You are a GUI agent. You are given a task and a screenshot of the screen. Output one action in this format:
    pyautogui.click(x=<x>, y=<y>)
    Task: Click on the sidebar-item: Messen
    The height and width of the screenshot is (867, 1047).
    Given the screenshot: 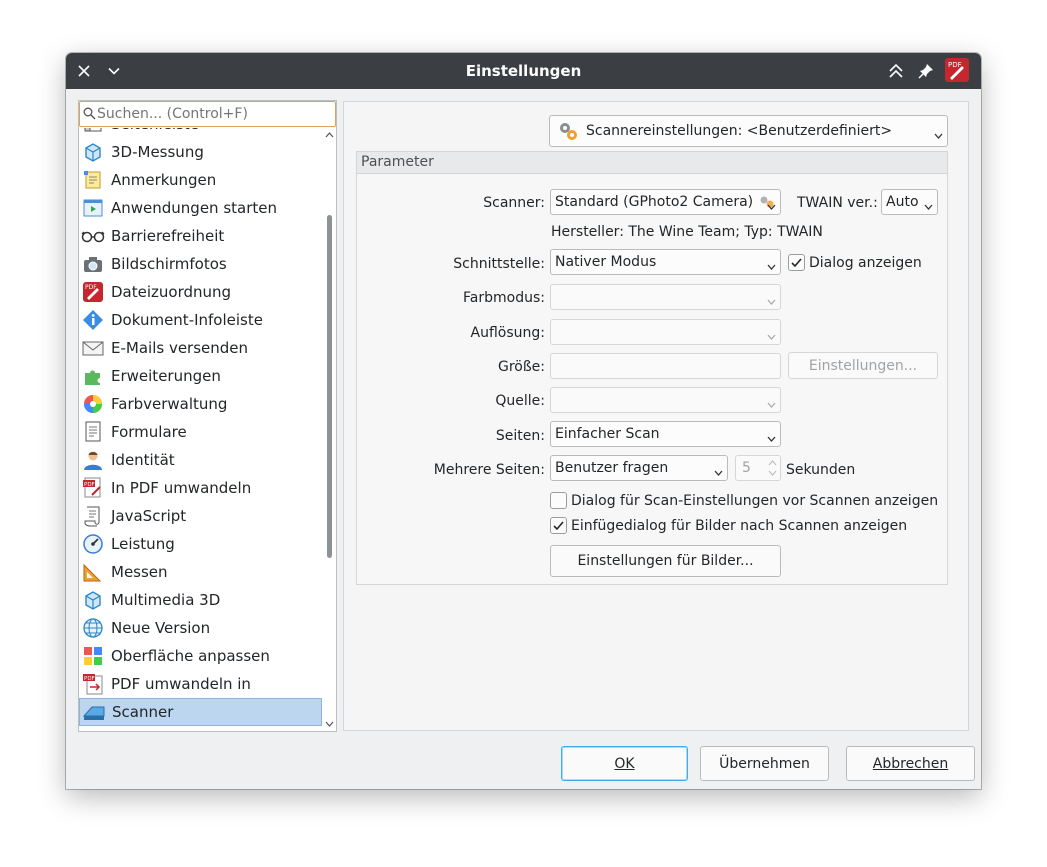 What is the action you would take?
    pyautogui.click(x=200, y=572)
    